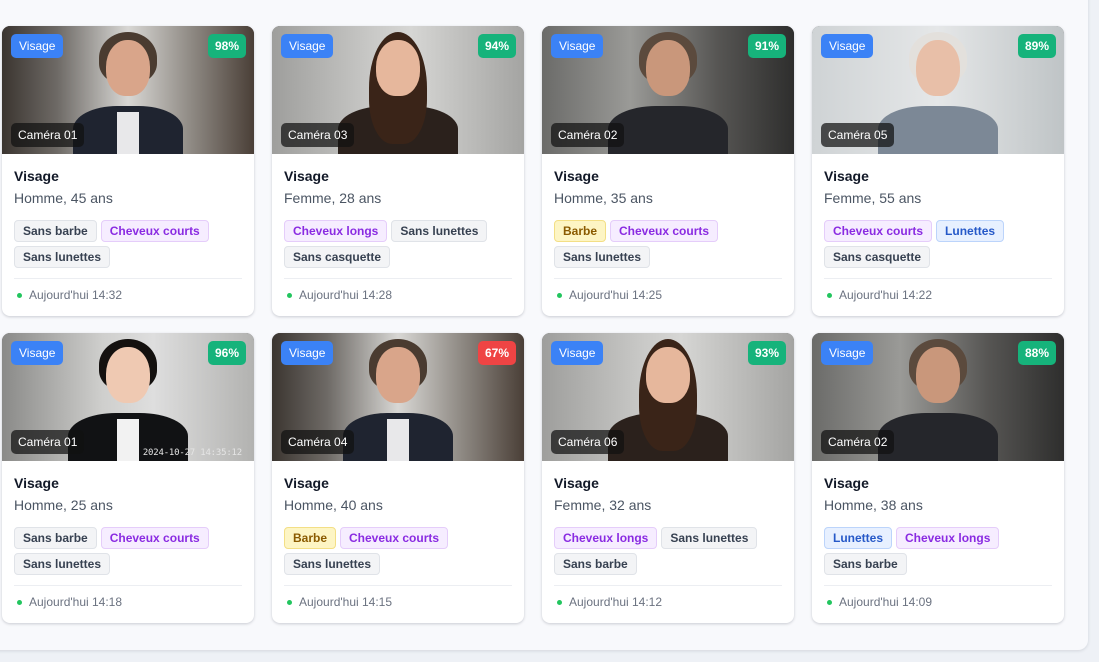 The width and height of the screenshot is (1099, 662). Describe the element at coordinates (616, 602) in the screenshot. I see `detection-time: Aujourd'hui 14:12` at that location.